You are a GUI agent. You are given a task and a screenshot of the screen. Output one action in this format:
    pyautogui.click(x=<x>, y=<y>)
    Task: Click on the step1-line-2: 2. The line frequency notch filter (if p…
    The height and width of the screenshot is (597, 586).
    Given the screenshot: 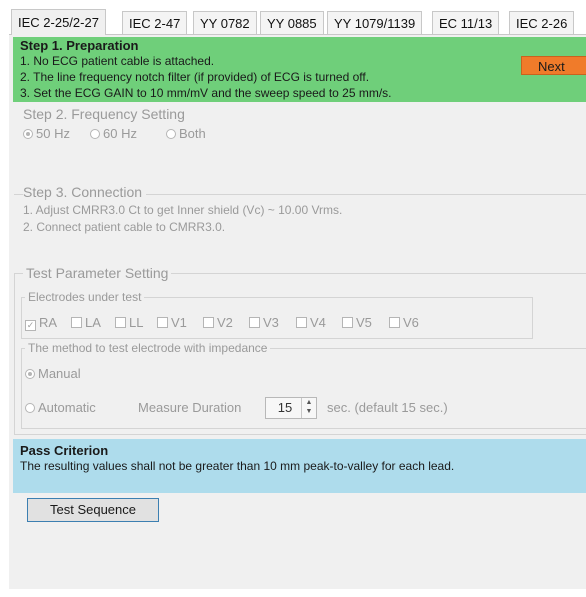 What is the action you would take?
    pyautogui.click(x=195, y=77)
    